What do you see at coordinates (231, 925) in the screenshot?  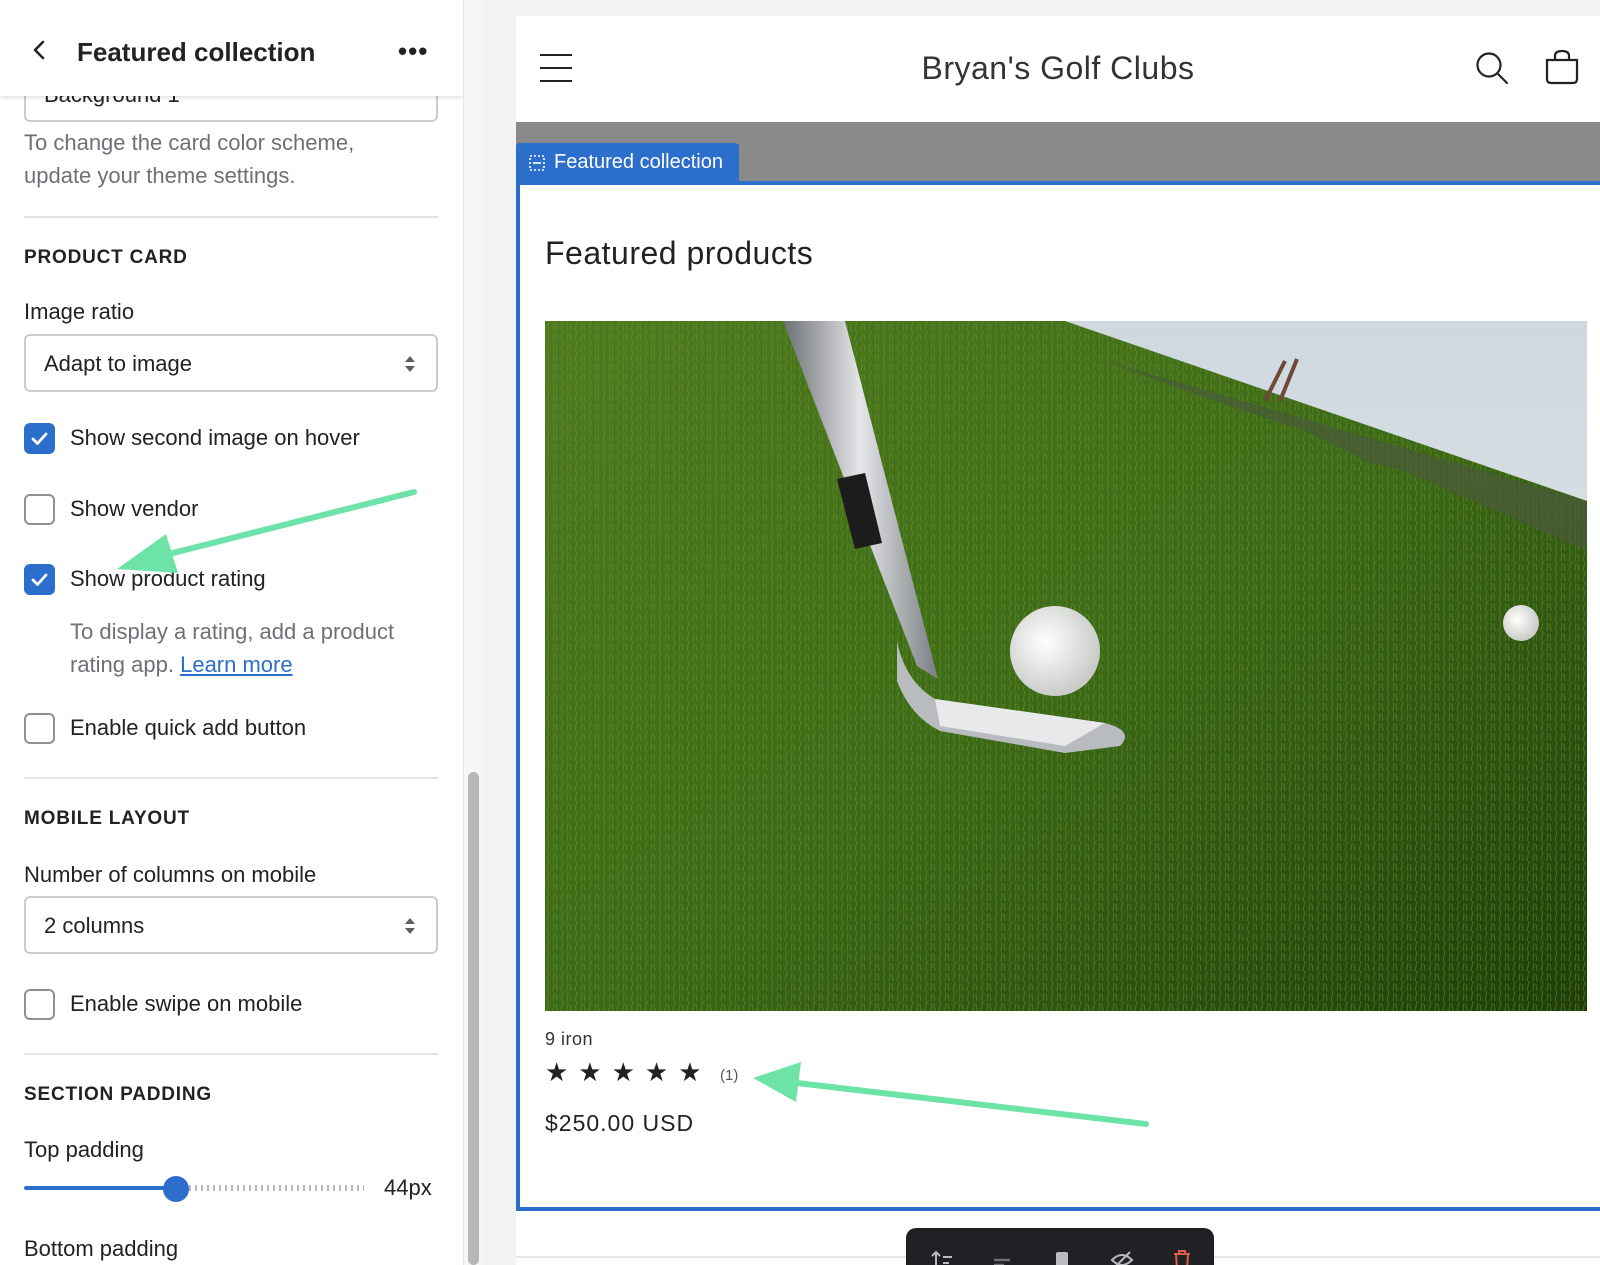 I see `columns-mobile-select: 2 columns` at bounding box center [231, 925].